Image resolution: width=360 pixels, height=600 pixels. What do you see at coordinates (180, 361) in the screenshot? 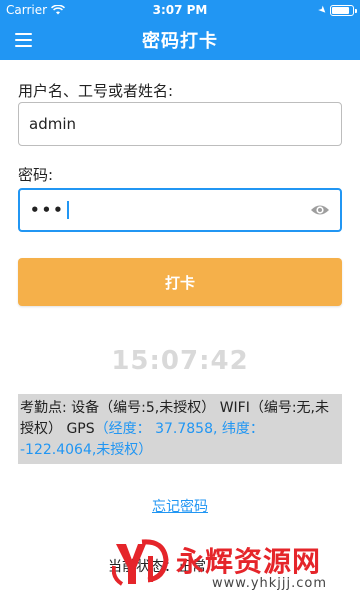
I see `clock-display: 15:07:42` at bounding box center [180, 361].